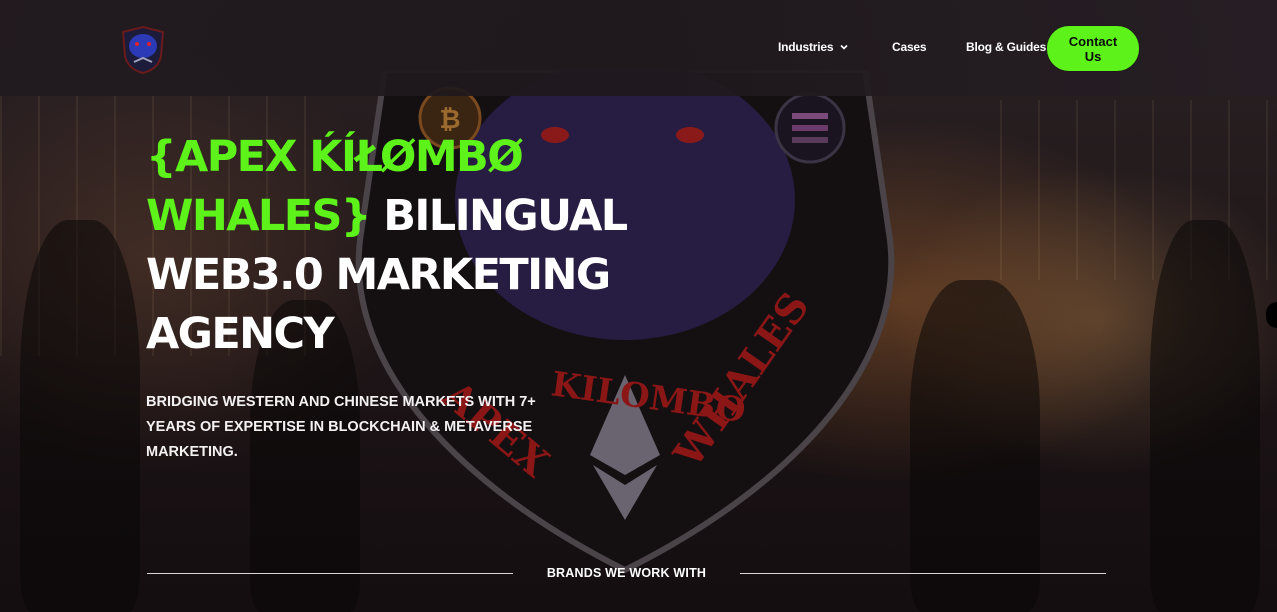  Describe the element at coordinates (1093, 48) in the screenshot. I see `contact-us-button: Contact Us` at that location.